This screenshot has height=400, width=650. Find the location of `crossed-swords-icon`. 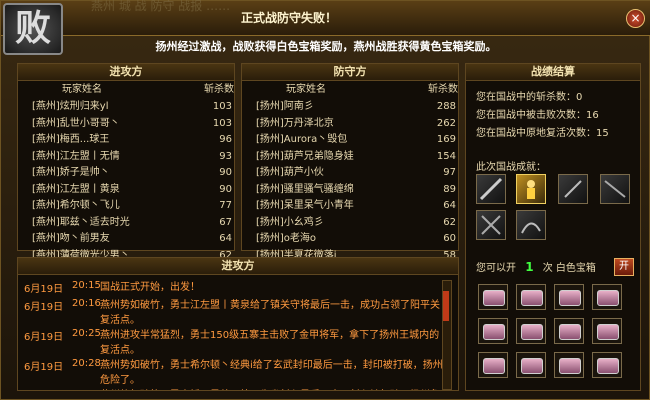

crossed-swords-icon is located at coordinates (491, 225).